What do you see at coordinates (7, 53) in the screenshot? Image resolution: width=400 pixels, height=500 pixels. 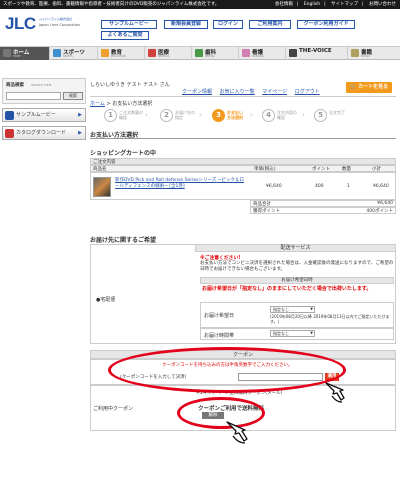 I see `home-icon` at bounding box center [7, 53].